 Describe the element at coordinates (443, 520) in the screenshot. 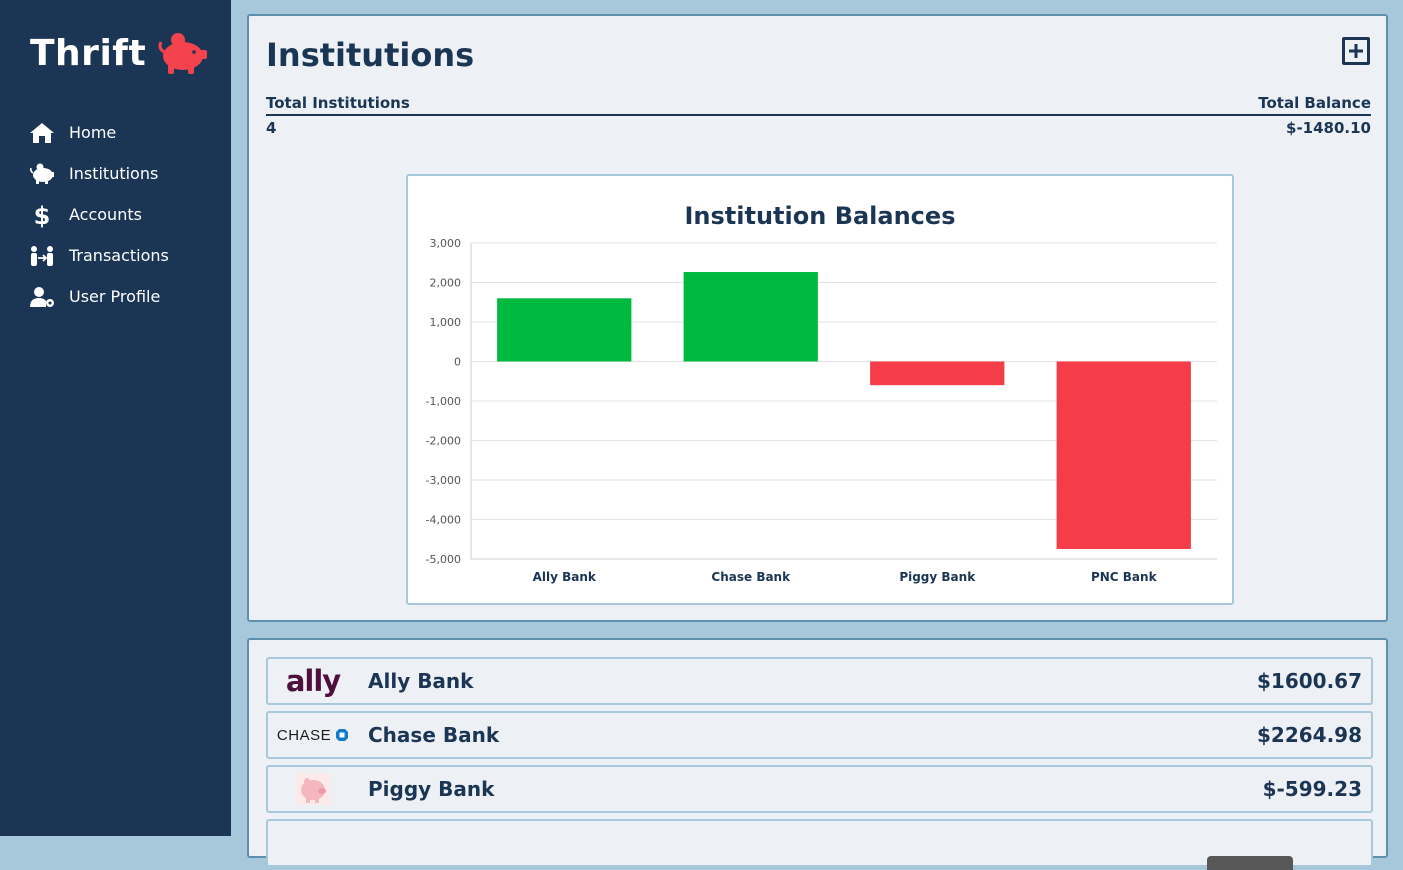

I see `y-tick-label: -4,000` at that location.